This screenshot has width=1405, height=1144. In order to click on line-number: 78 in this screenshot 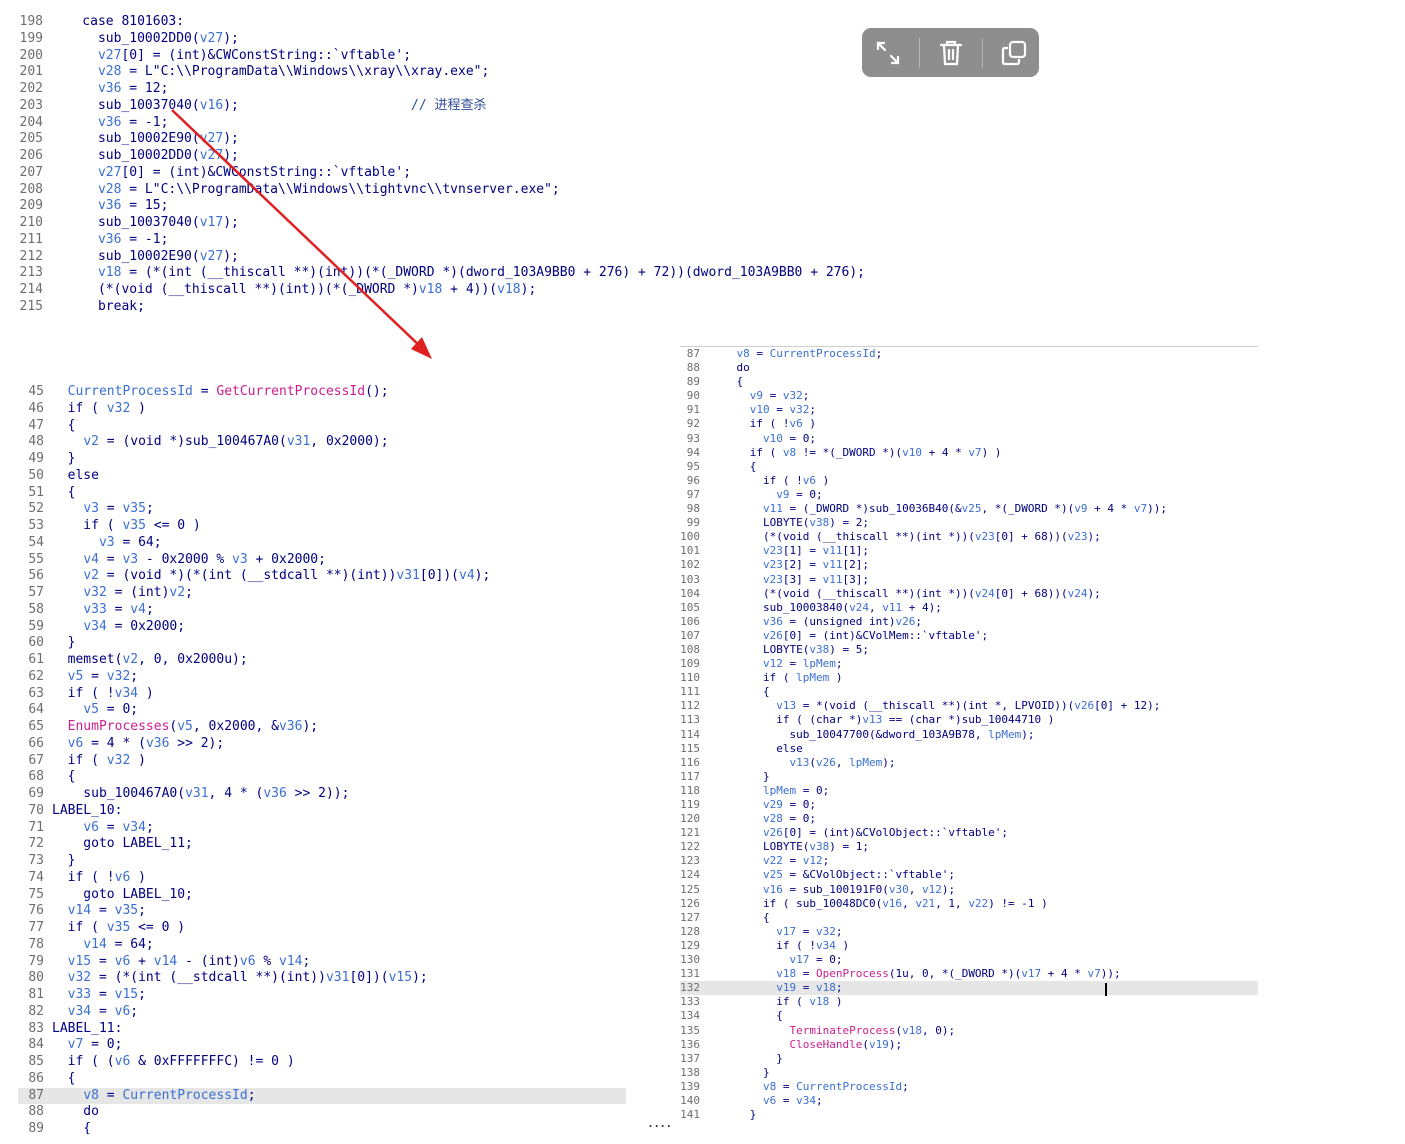, I will do `click(36, 944)`.